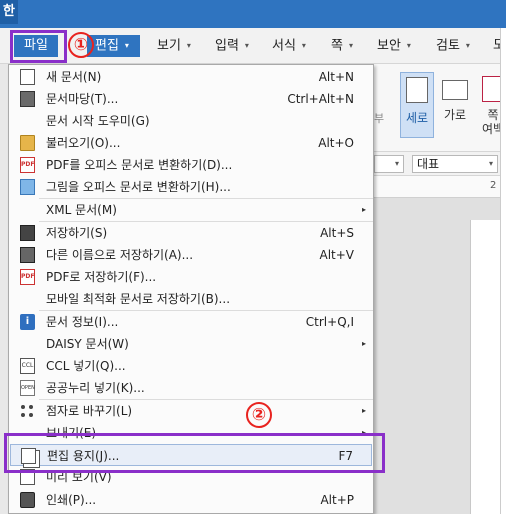  I want to click on menu-item-save-as: 다른 이름으로 저장하기(A)... Alt+V, so click(191, 255).